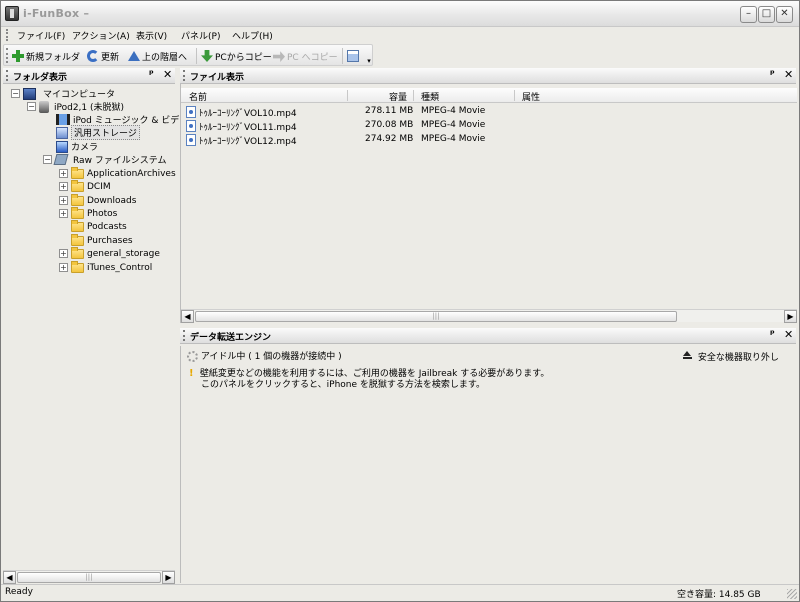  What do you see at coordinates (109, 253) in the screenshot?
I see `tree-folder-general-storage: + general_storage` at bounding box center [109, 253].